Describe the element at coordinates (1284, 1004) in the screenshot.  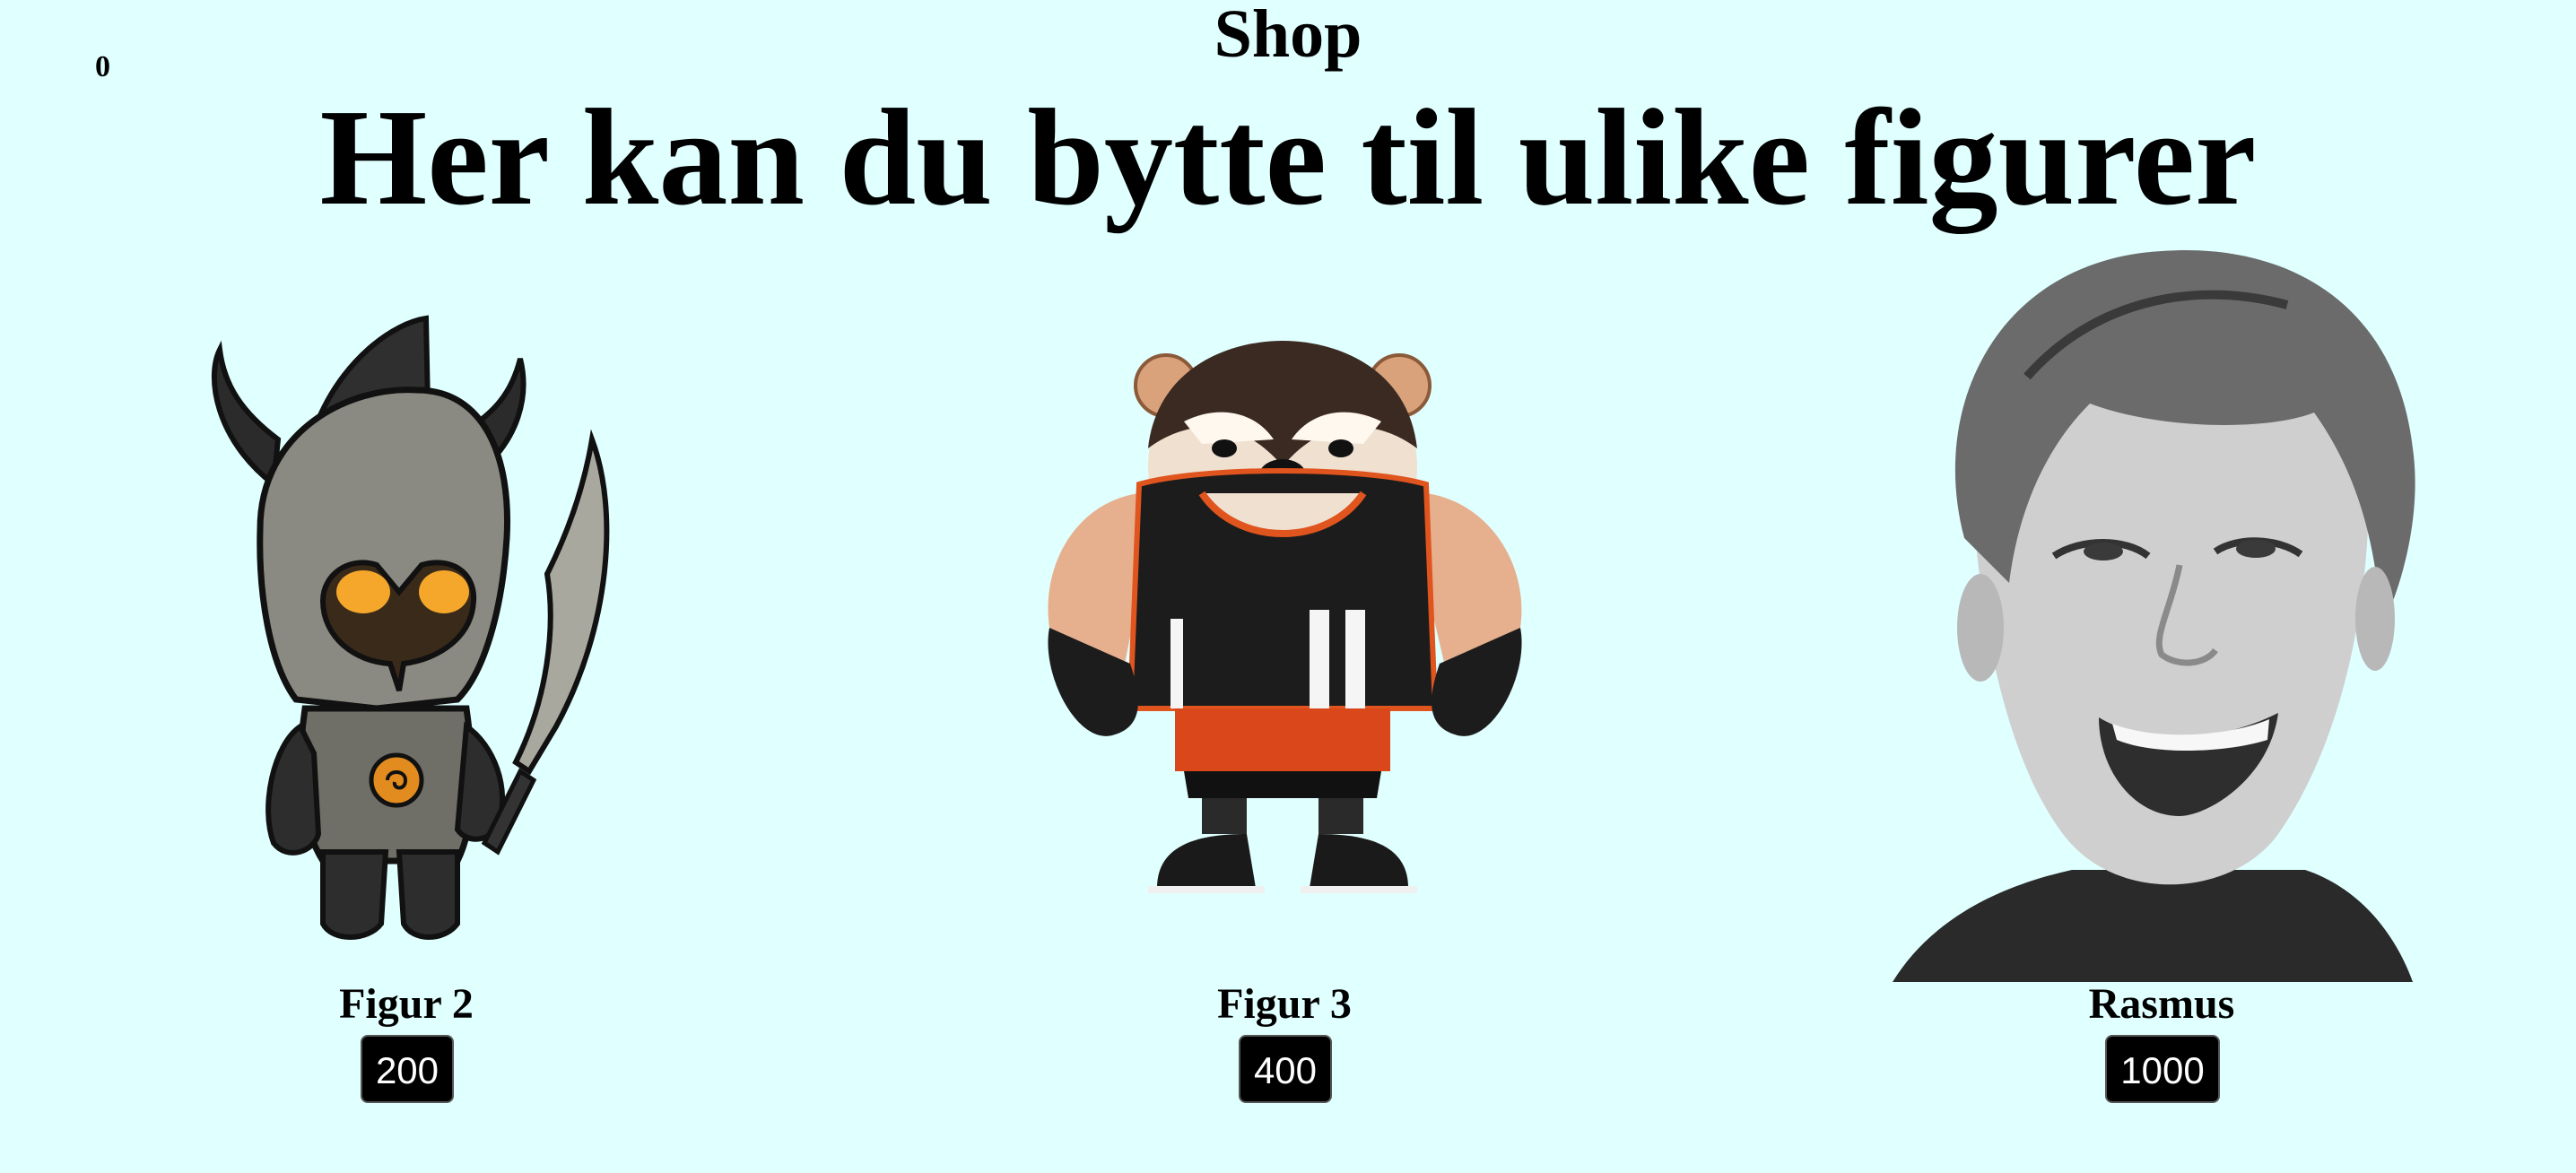
I see `item-name-figur-3: Figur 3` at that location.